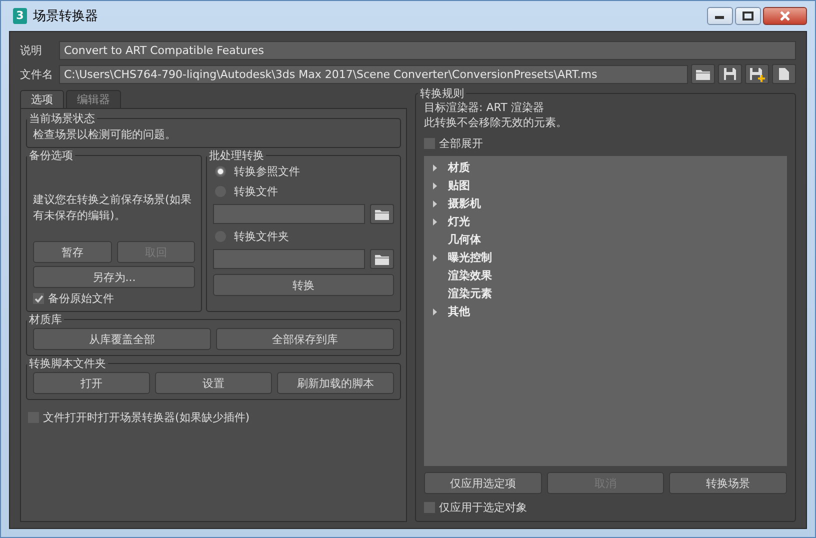 The image size is (816, 538). I want to click on tree-row: 贴图, so click(605, 185).